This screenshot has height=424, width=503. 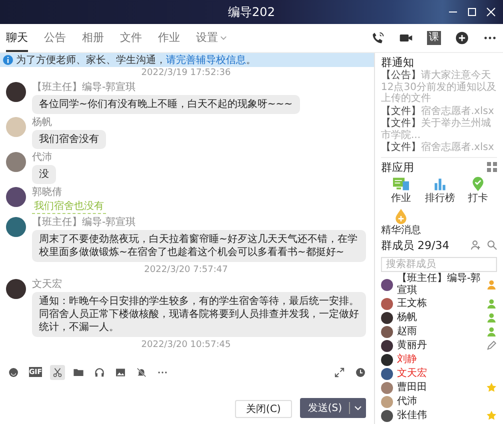 What do you see at coordinates (439, 318) in the screenshot?
I see `member-name: 杨帆` at bounding box center [439, 318].